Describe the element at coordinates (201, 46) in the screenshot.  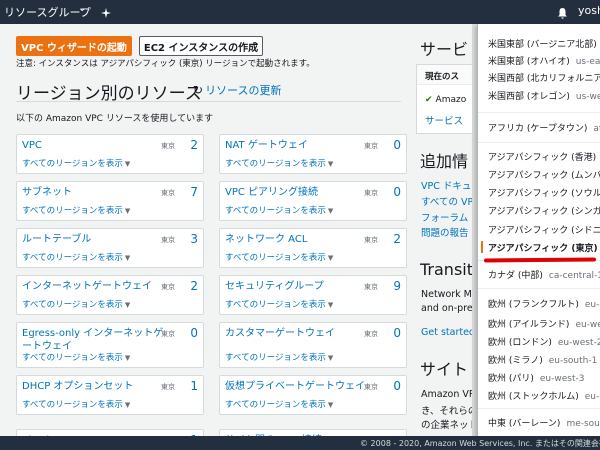
I see `create-ec2-instance-button: EC2 インスタンスの作成` at that location.